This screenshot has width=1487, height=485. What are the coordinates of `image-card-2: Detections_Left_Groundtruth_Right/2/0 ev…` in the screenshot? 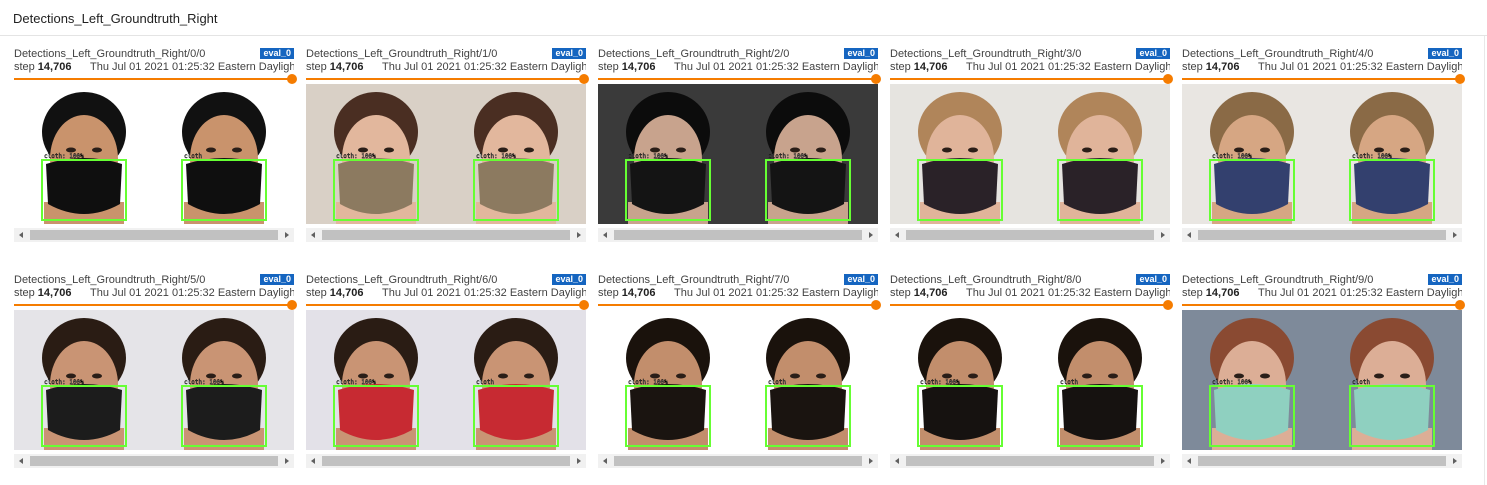 It's located at (739, 146).